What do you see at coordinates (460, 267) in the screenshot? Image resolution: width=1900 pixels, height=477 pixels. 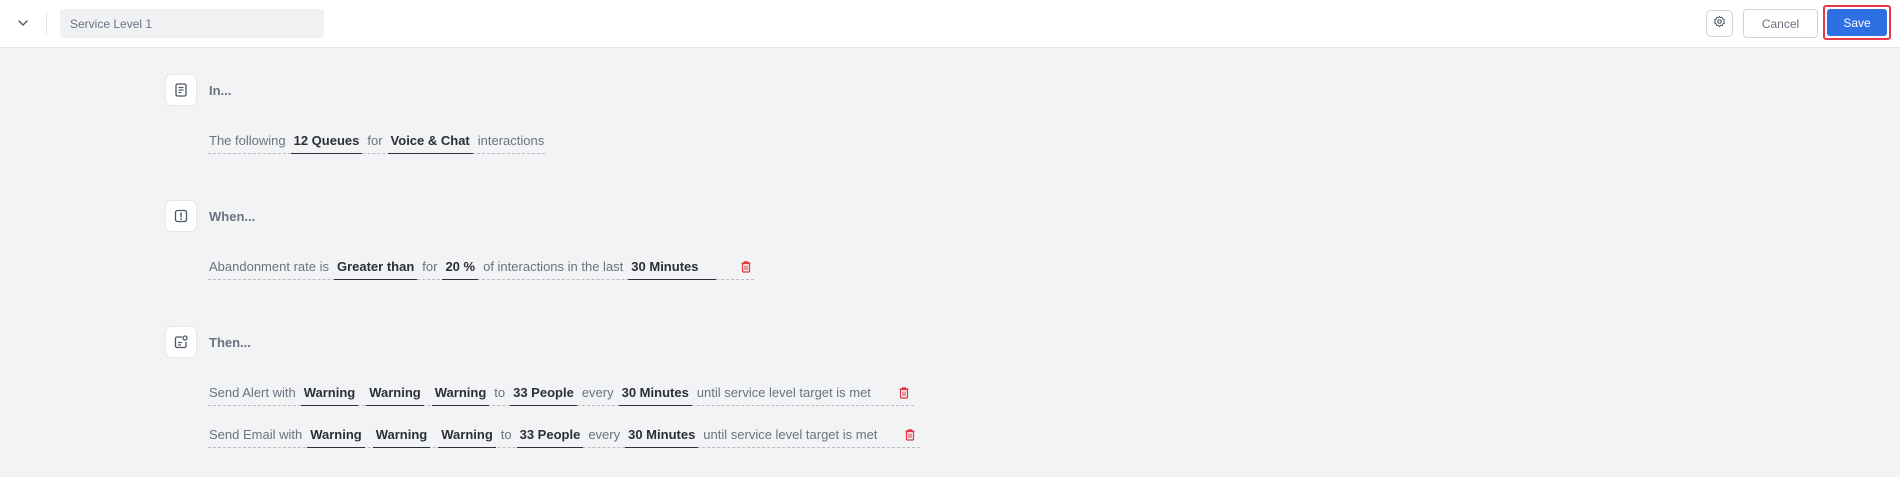 I see `percentage-selector: 20 %` at bounding box center [460, 267].